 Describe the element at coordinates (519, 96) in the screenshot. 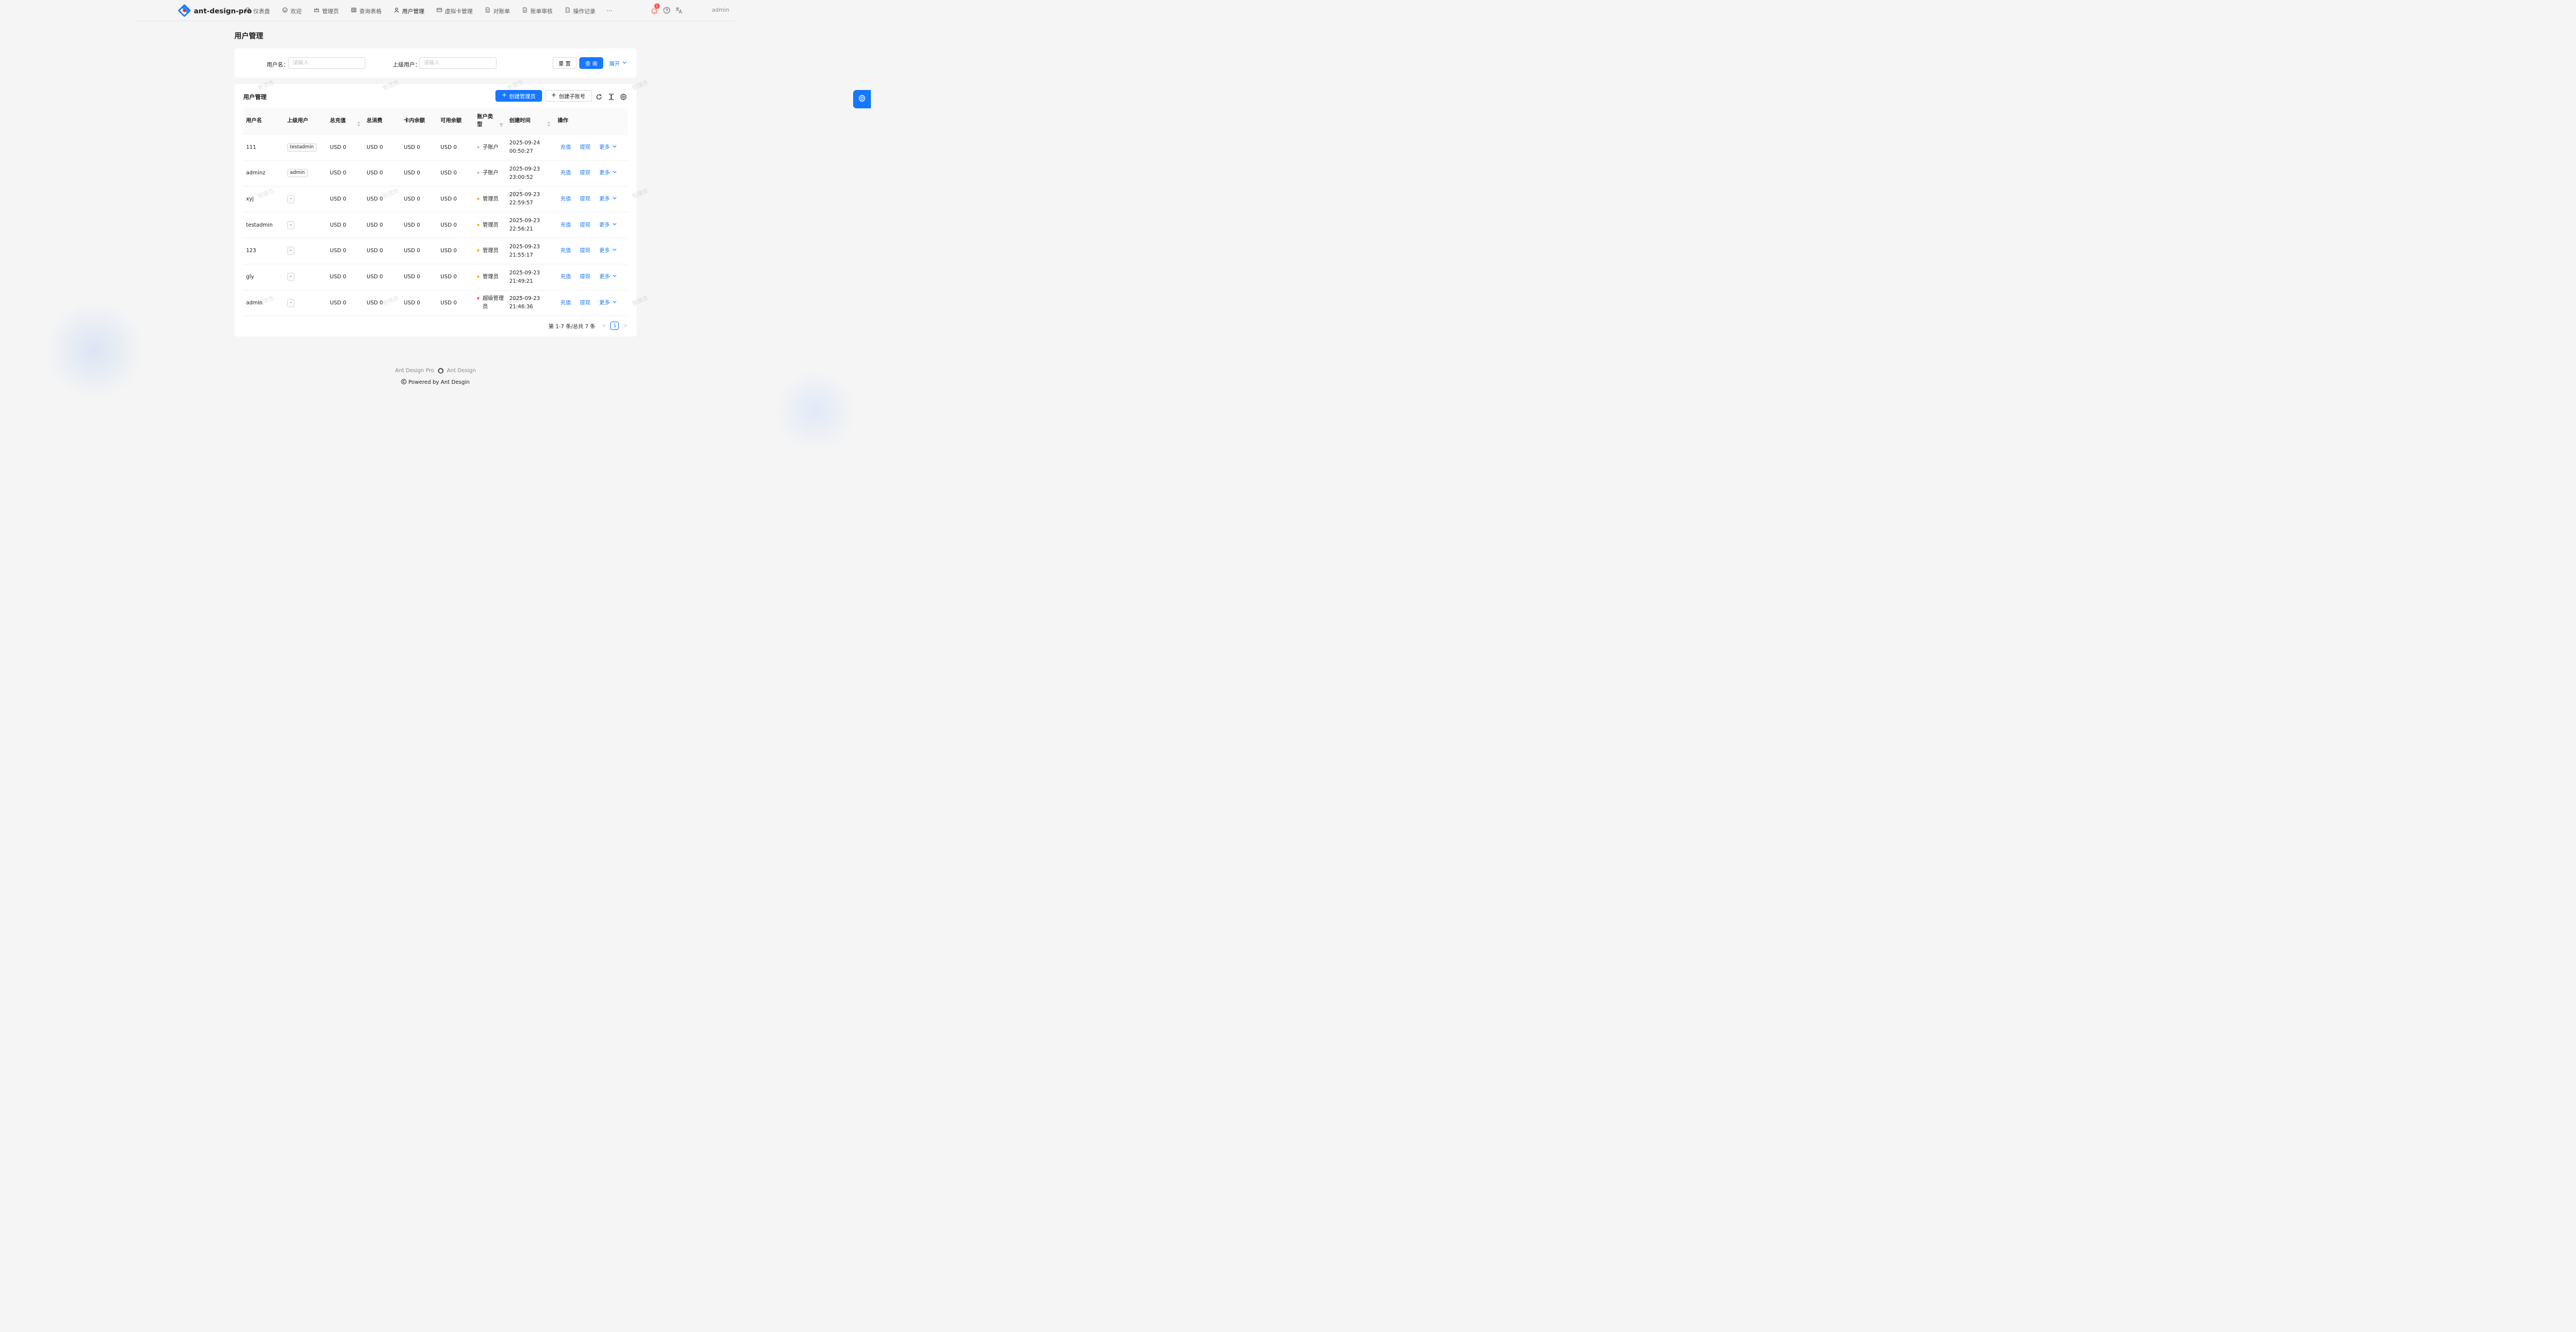

I see `create-admin-button: 创建管理员` at that location.